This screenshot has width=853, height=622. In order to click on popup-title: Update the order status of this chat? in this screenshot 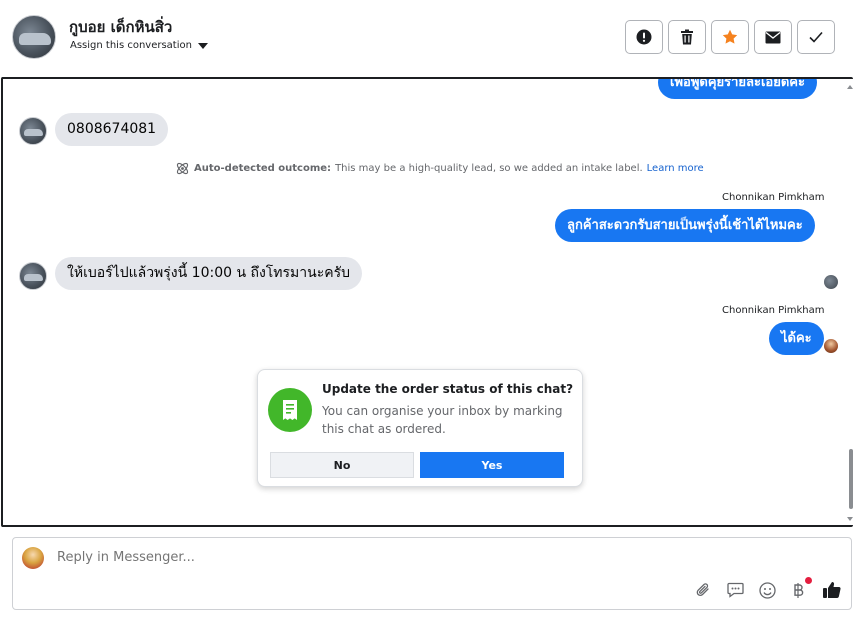, I will do `click(448, 389)`.